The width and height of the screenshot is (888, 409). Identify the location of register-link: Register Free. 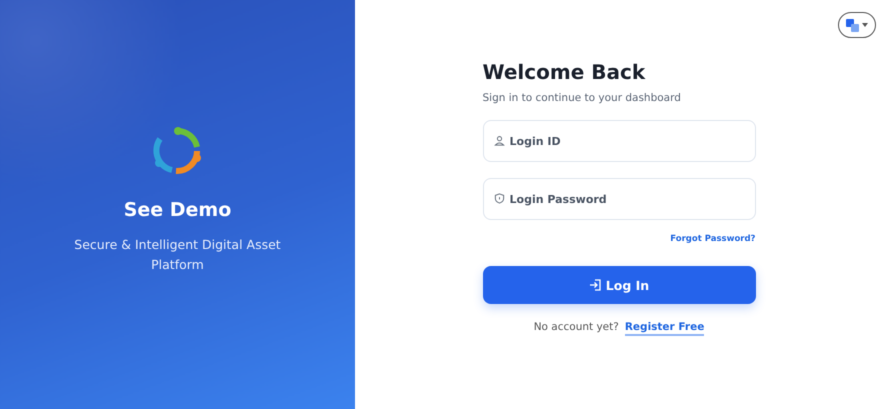
(664, 328).